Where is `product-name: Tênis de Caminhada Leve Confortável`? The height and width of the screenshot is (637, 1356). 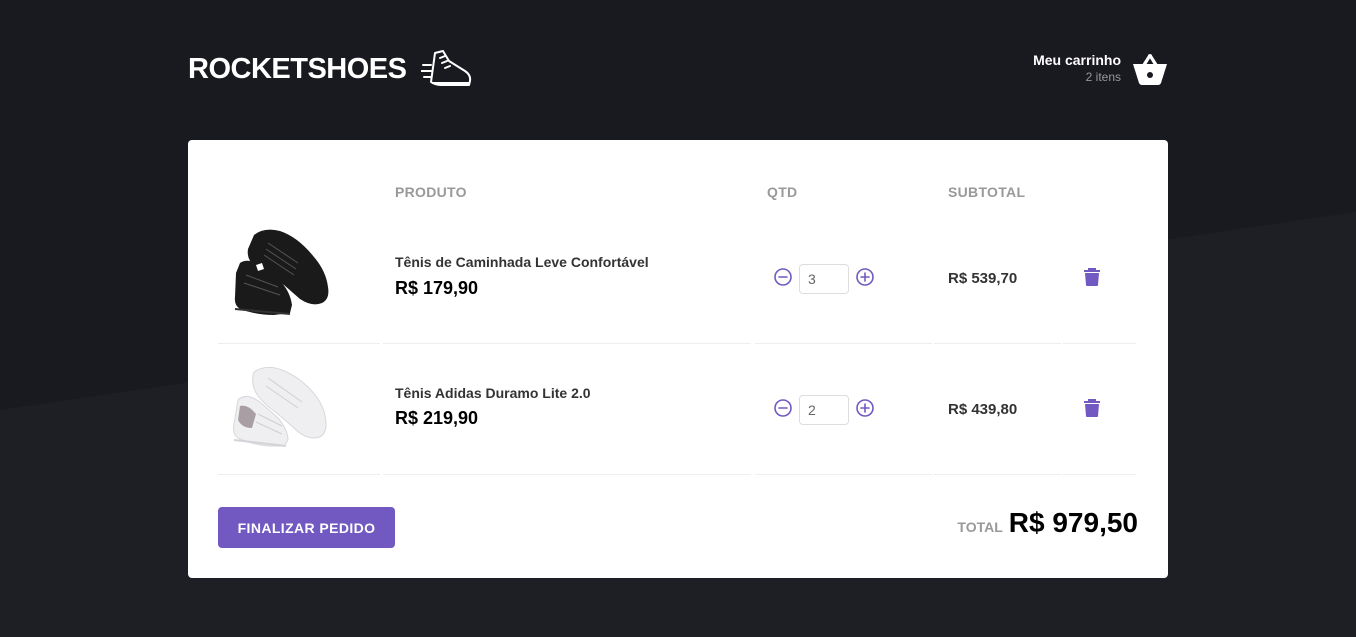
product-name: Tênis de Caminhada Leve Confortável is located at coordinates (522, 262).